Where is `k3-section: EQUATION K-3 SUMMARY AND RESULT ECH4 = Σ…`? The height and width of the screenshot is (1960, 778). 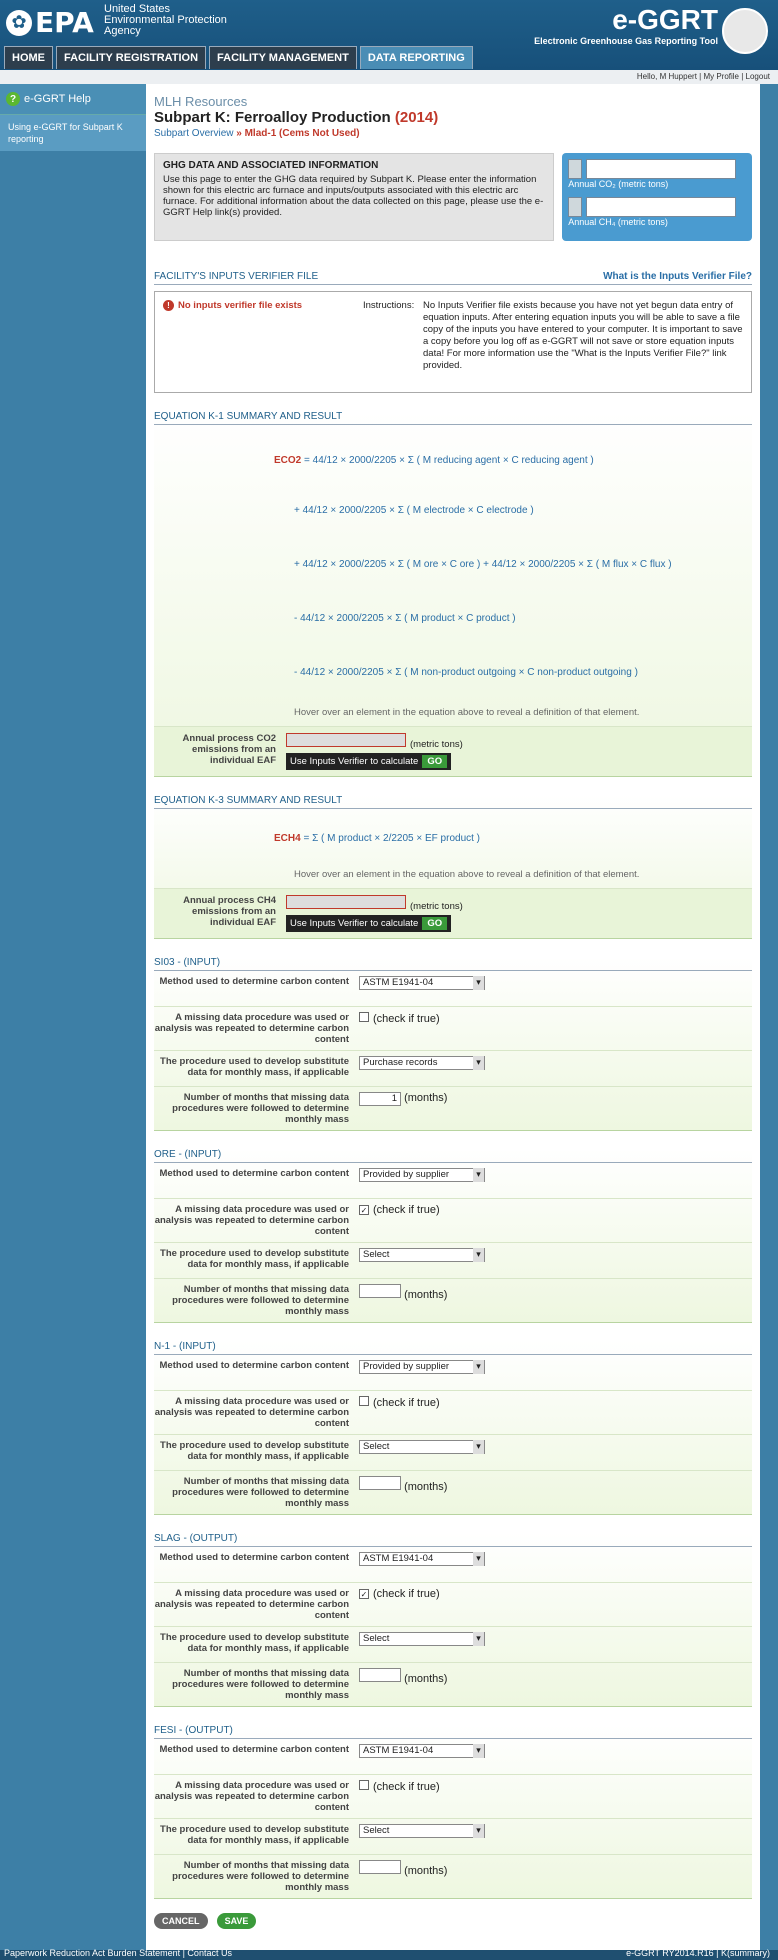 k3-section: EQUATION K-3 SUMMARY AND RESULT ECH4 = Σ… is located at coordinates (453, 867).